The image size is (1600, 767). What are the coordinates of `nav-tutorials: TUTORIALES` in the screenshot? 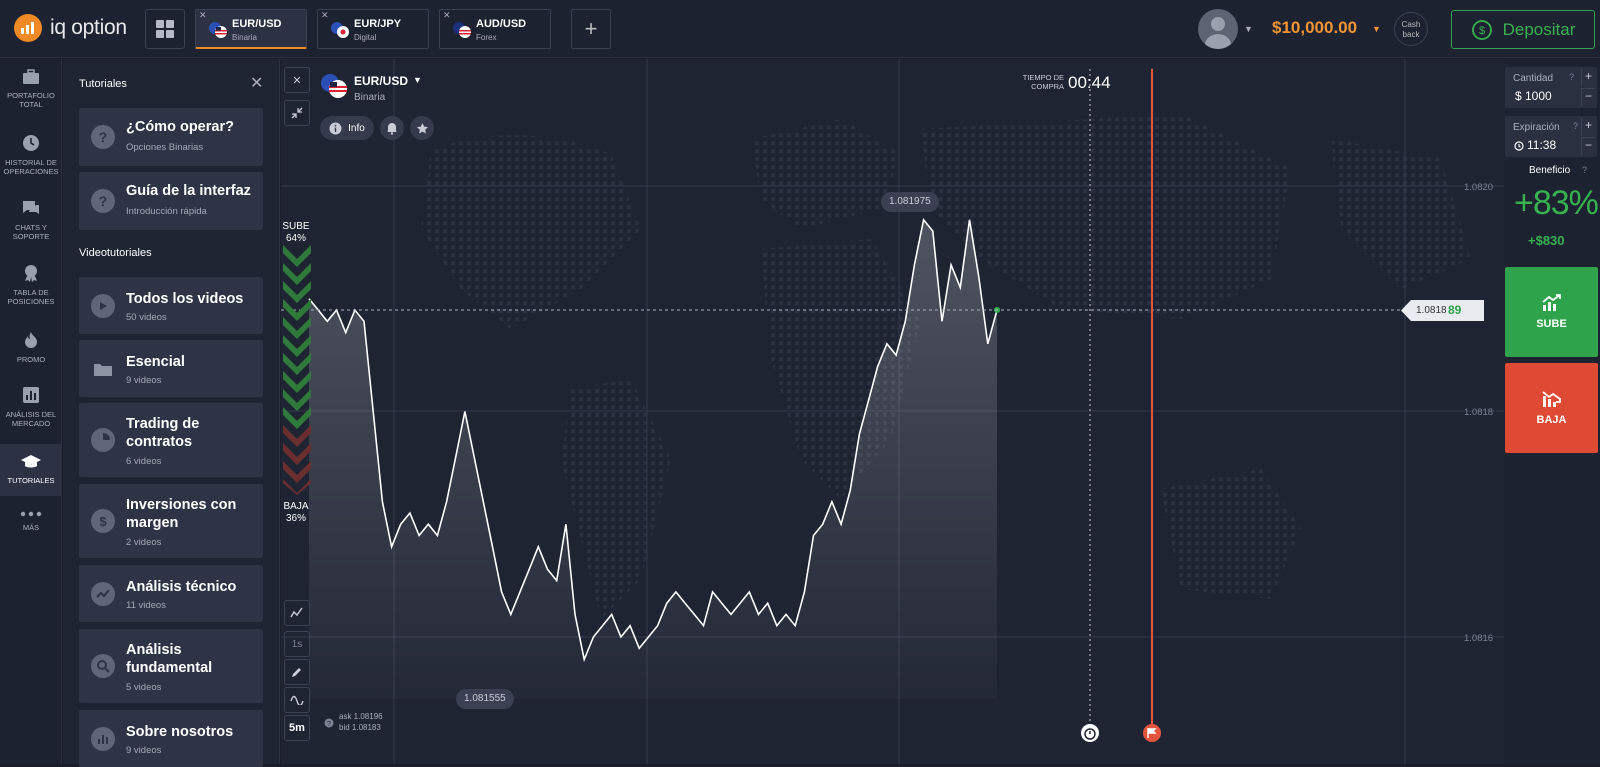 It's located at (31, 470).